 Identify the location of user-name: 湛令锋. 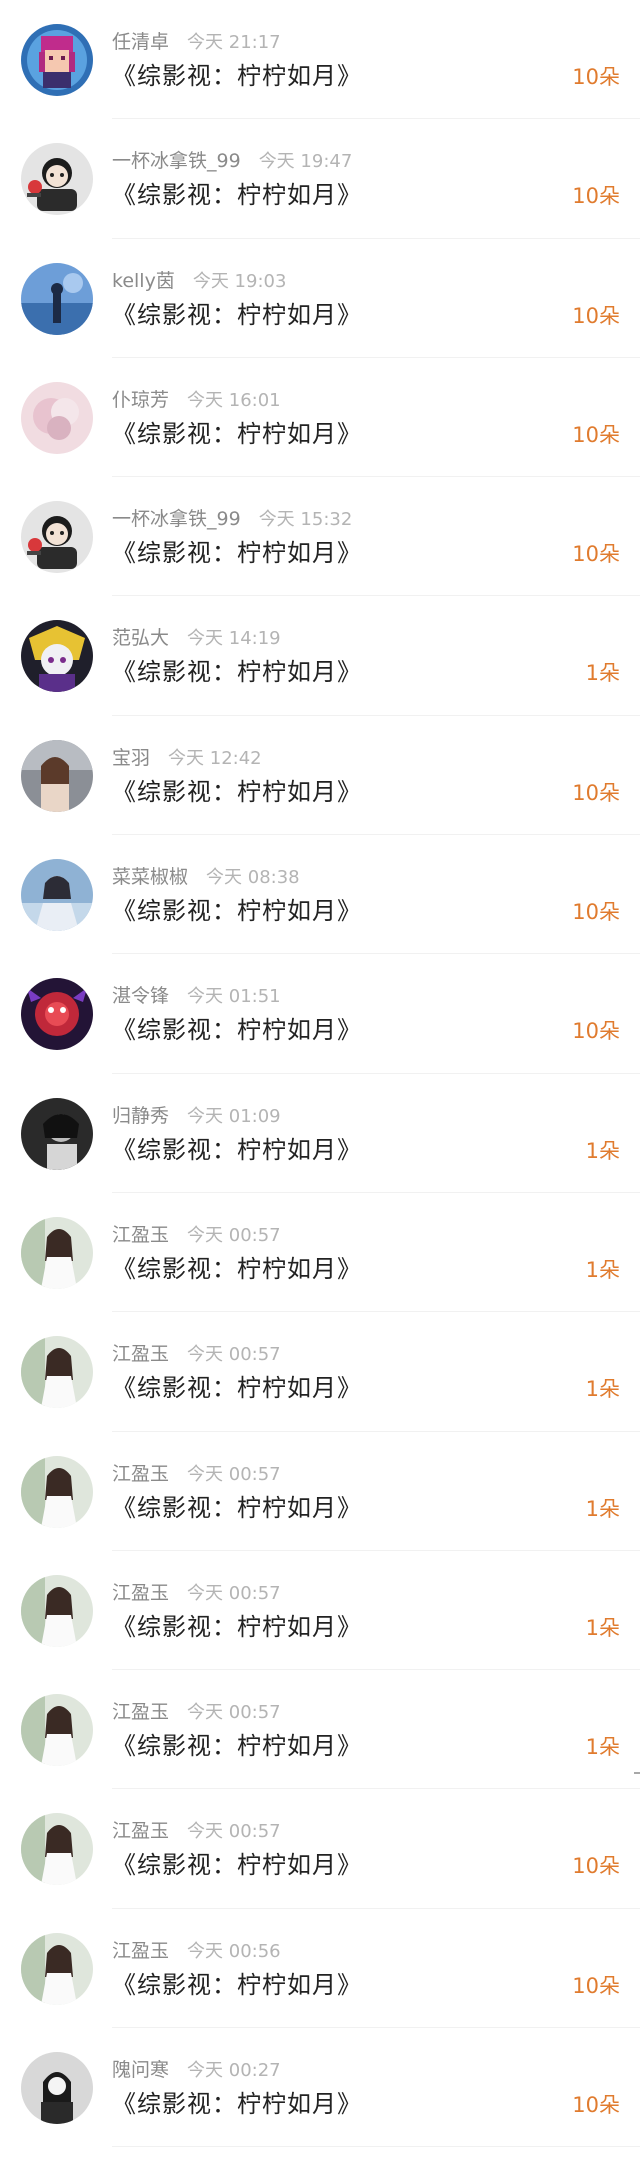
(140, 996).